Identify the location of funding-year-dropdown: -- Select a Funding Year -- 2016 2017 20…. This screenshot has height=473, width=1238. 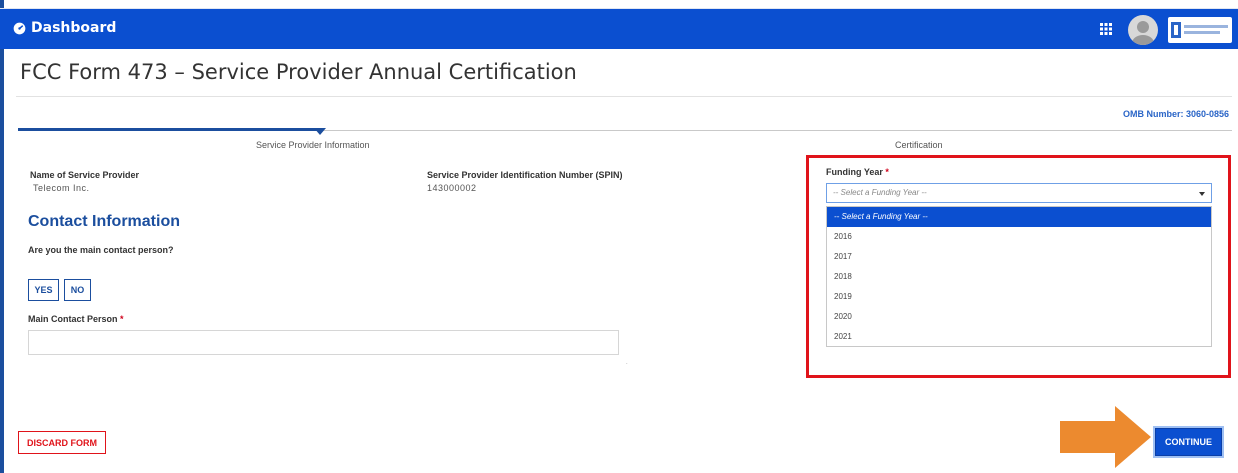
(1019, 276).